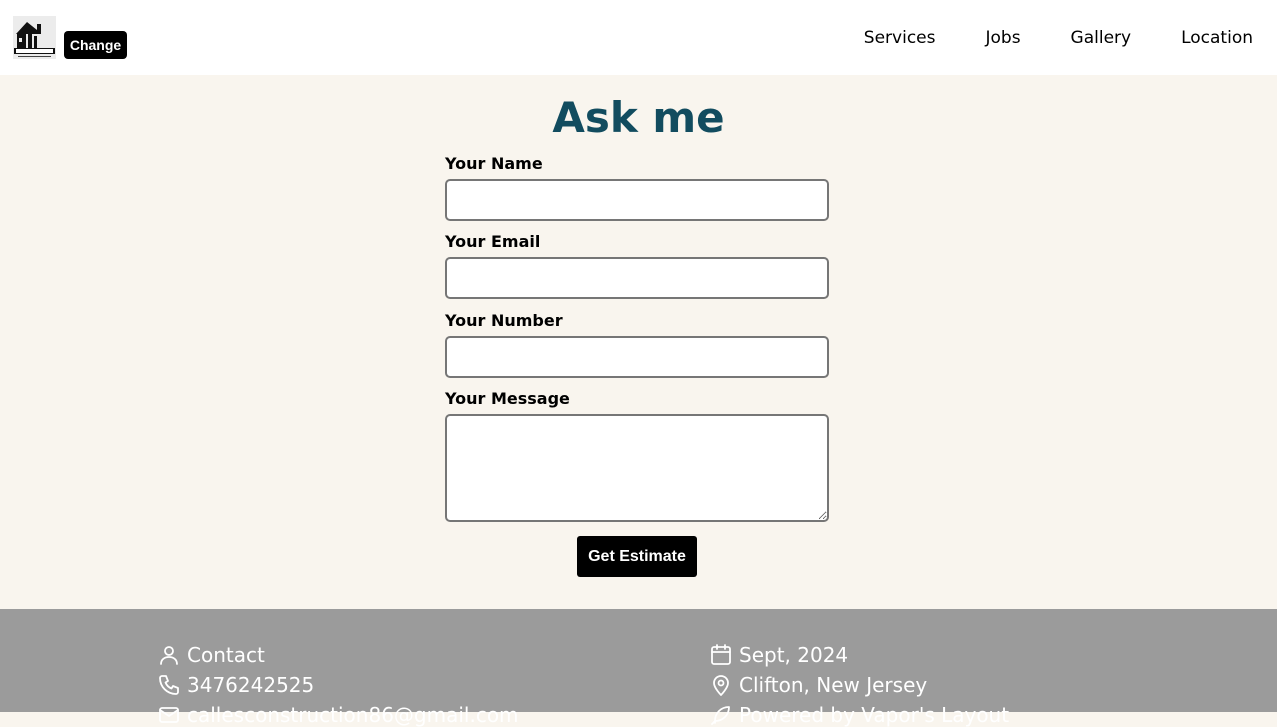 This screenshot has width=1277, height=727. Describe the element at coordinates (169, 715) in the screenshot. I see `mail-icon` at that location.